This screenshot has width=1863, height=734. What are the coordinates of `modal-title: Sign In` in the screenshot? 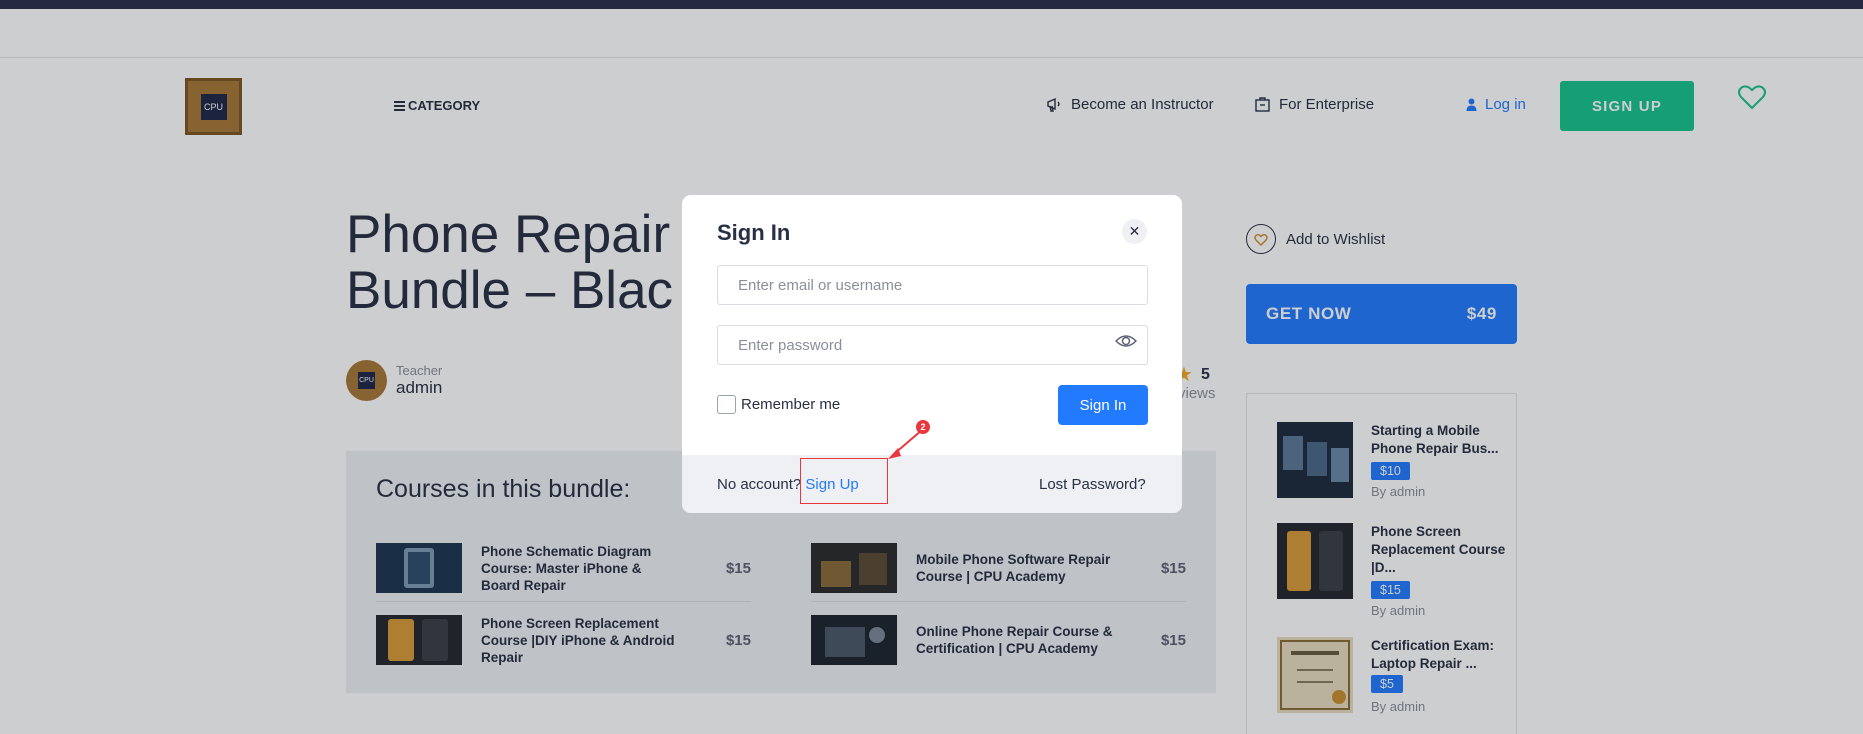 It's located at (754, 232).